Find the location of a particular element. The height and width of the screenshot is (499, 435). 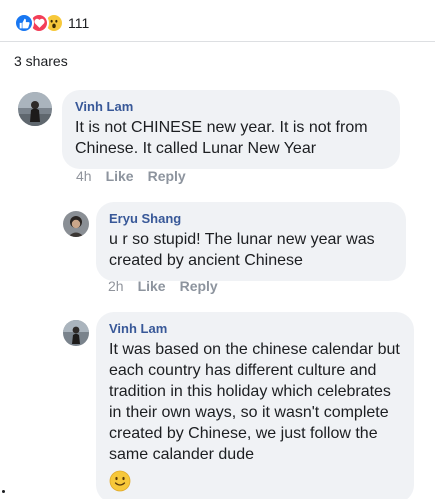

stray-dot is located at coordinates (3, 491).